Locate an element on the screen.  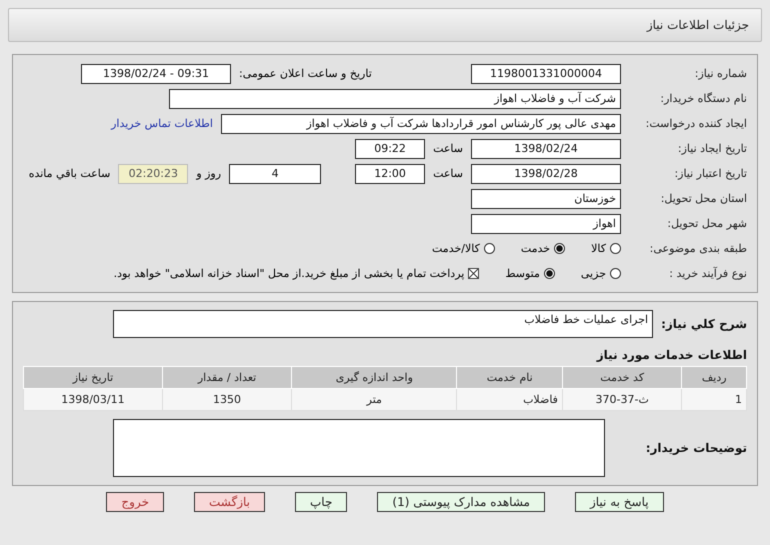
option-label: کالا/خدمت is located at coordinates (456, 248).